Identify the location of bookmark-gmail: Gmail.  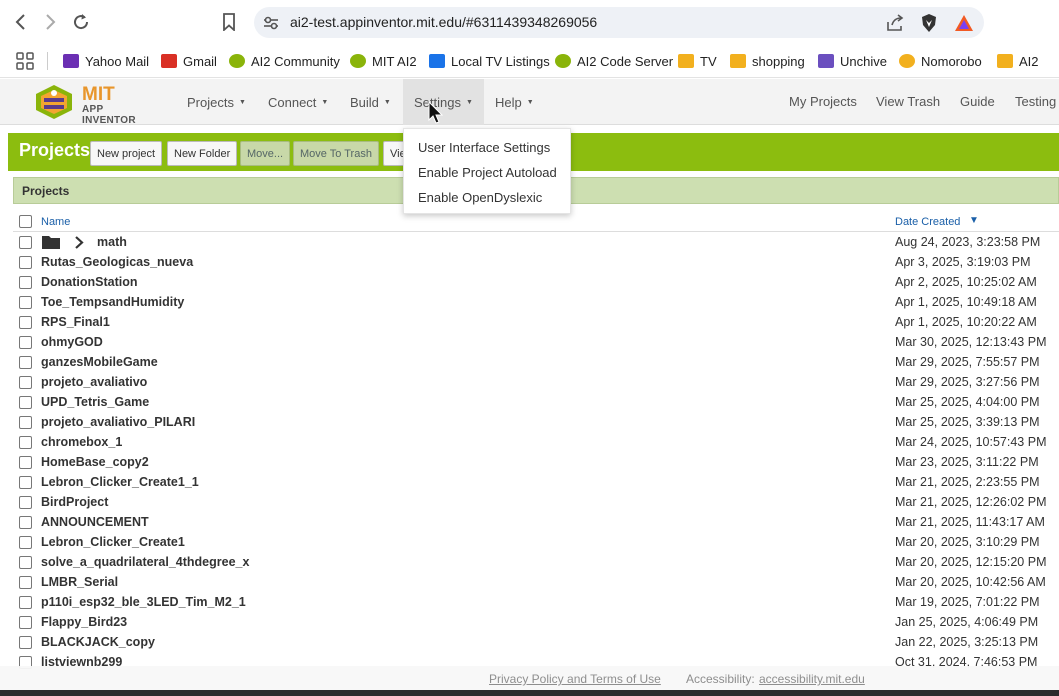
(189, 61).